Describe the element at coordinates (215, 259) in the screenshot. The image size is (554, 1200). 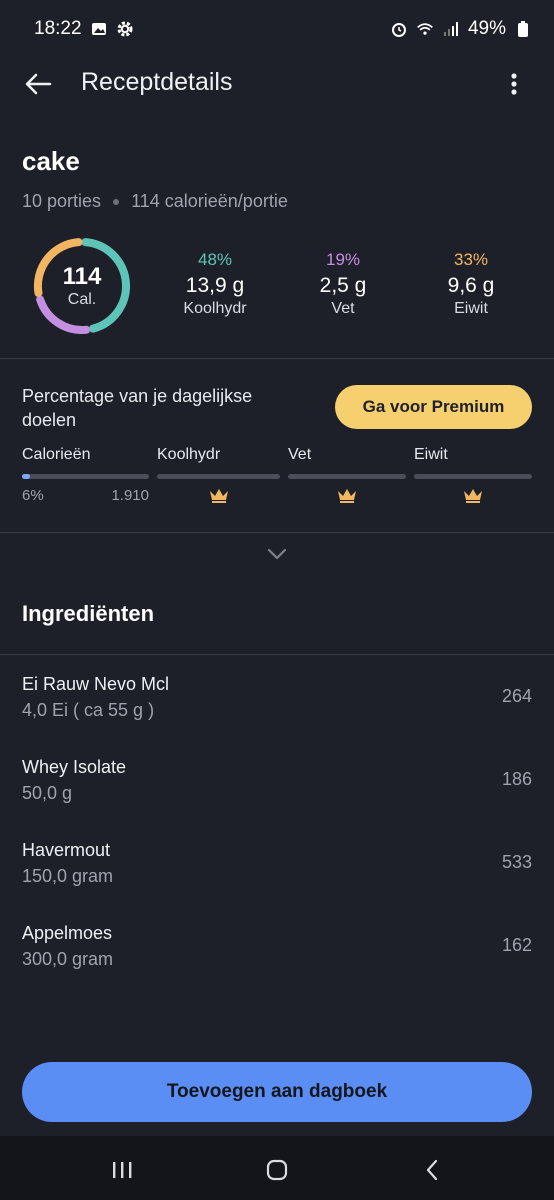
I see `macro-percent: 48%` at that location.